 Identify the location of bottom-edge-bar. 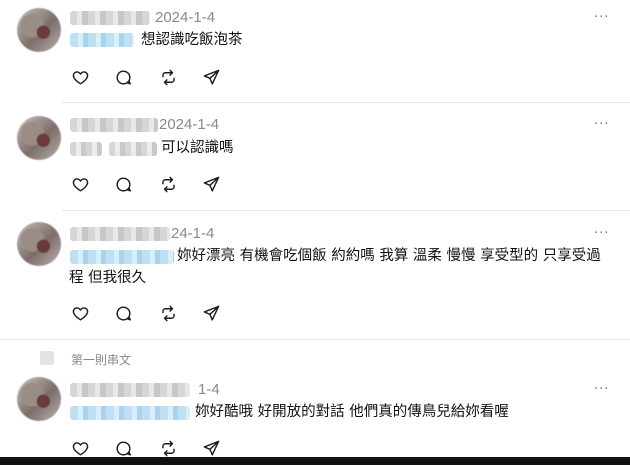
(315, 461).